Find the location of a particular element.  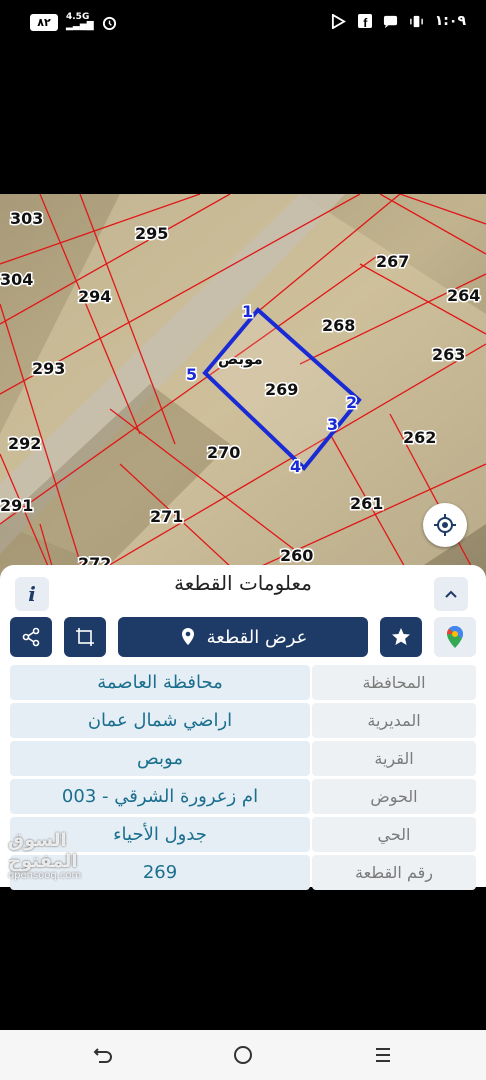

parcel-label: 303 is located at coordinates (26, 218).